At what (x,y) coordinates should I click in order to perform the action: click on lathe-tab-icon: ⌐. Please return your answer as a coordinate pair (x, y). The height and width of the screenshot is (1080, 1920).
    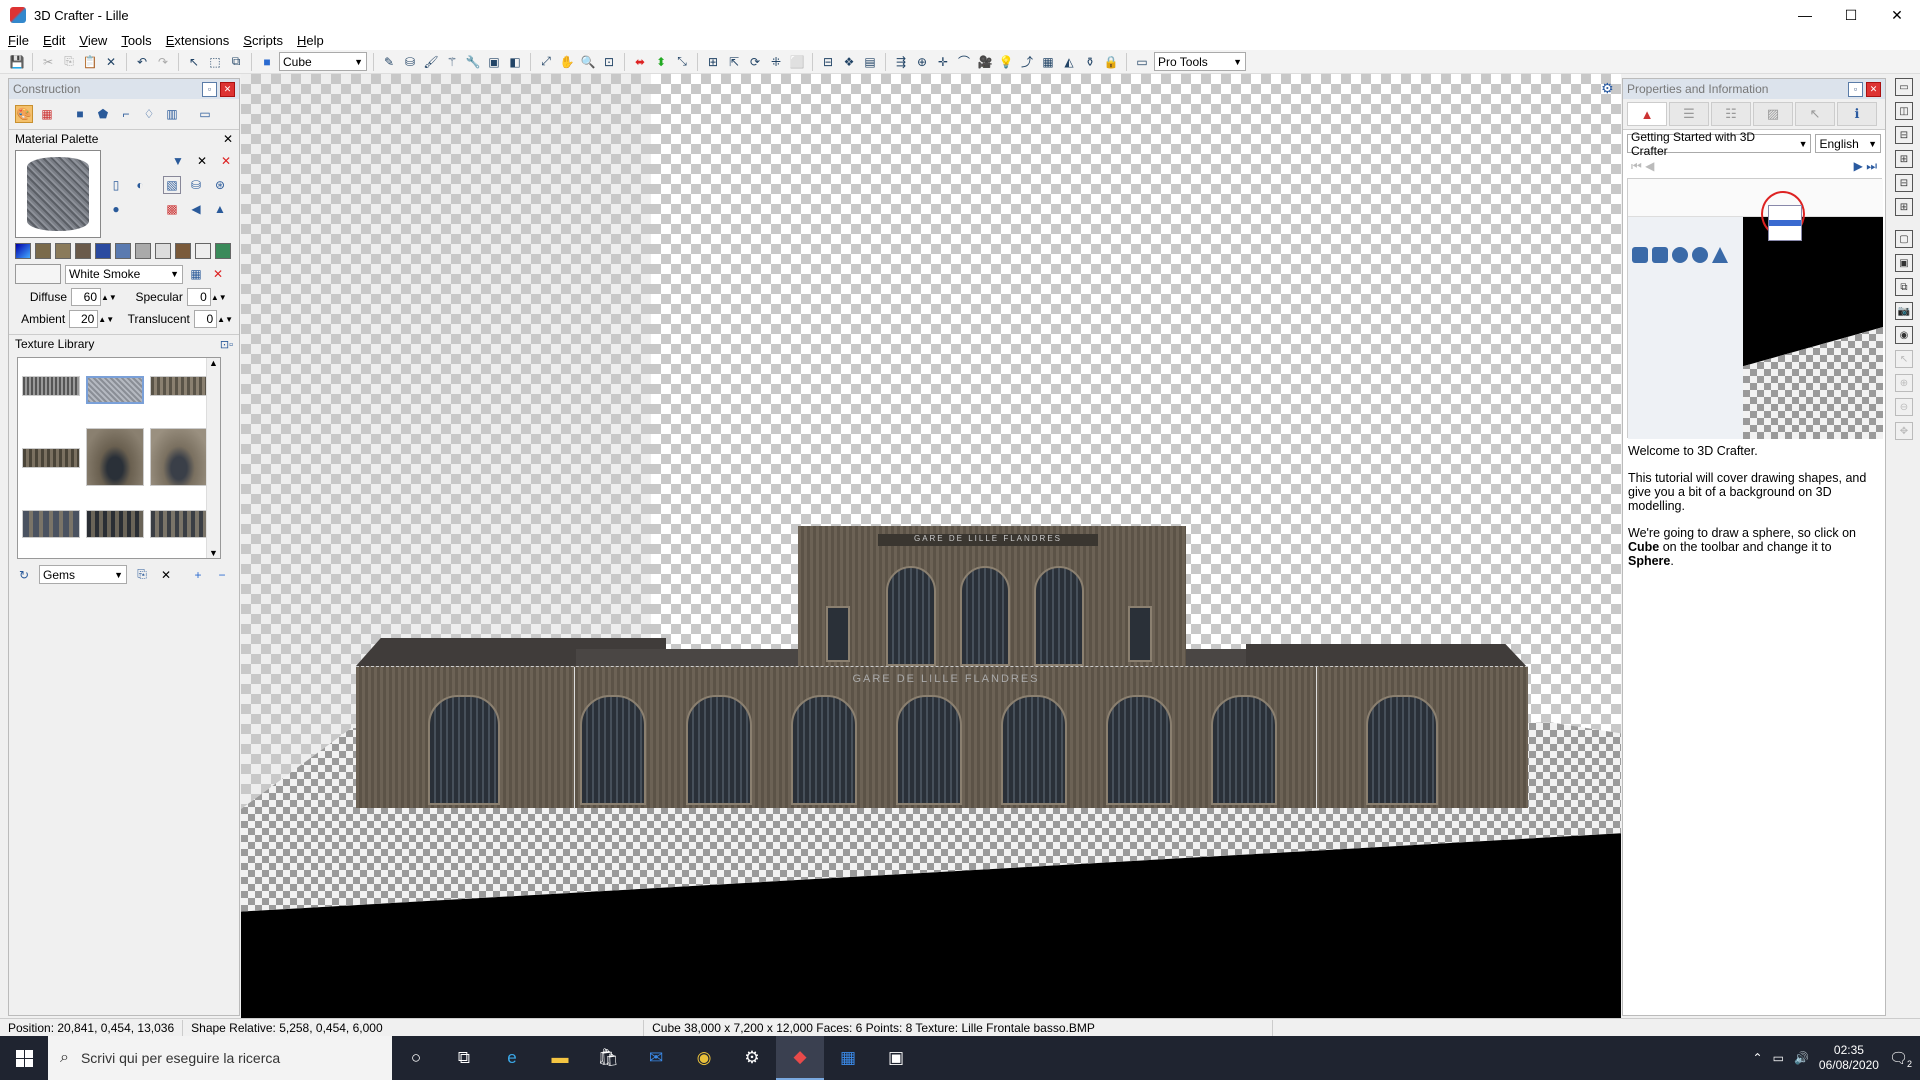
    Looking at the image, I should click on (126, 114).